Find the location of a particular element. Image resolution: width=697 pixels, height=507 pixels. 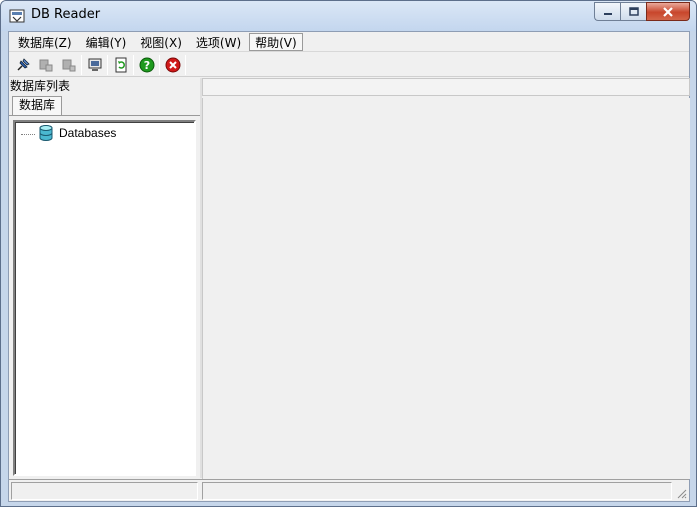

app-icon is located at coordinates (17, 16).